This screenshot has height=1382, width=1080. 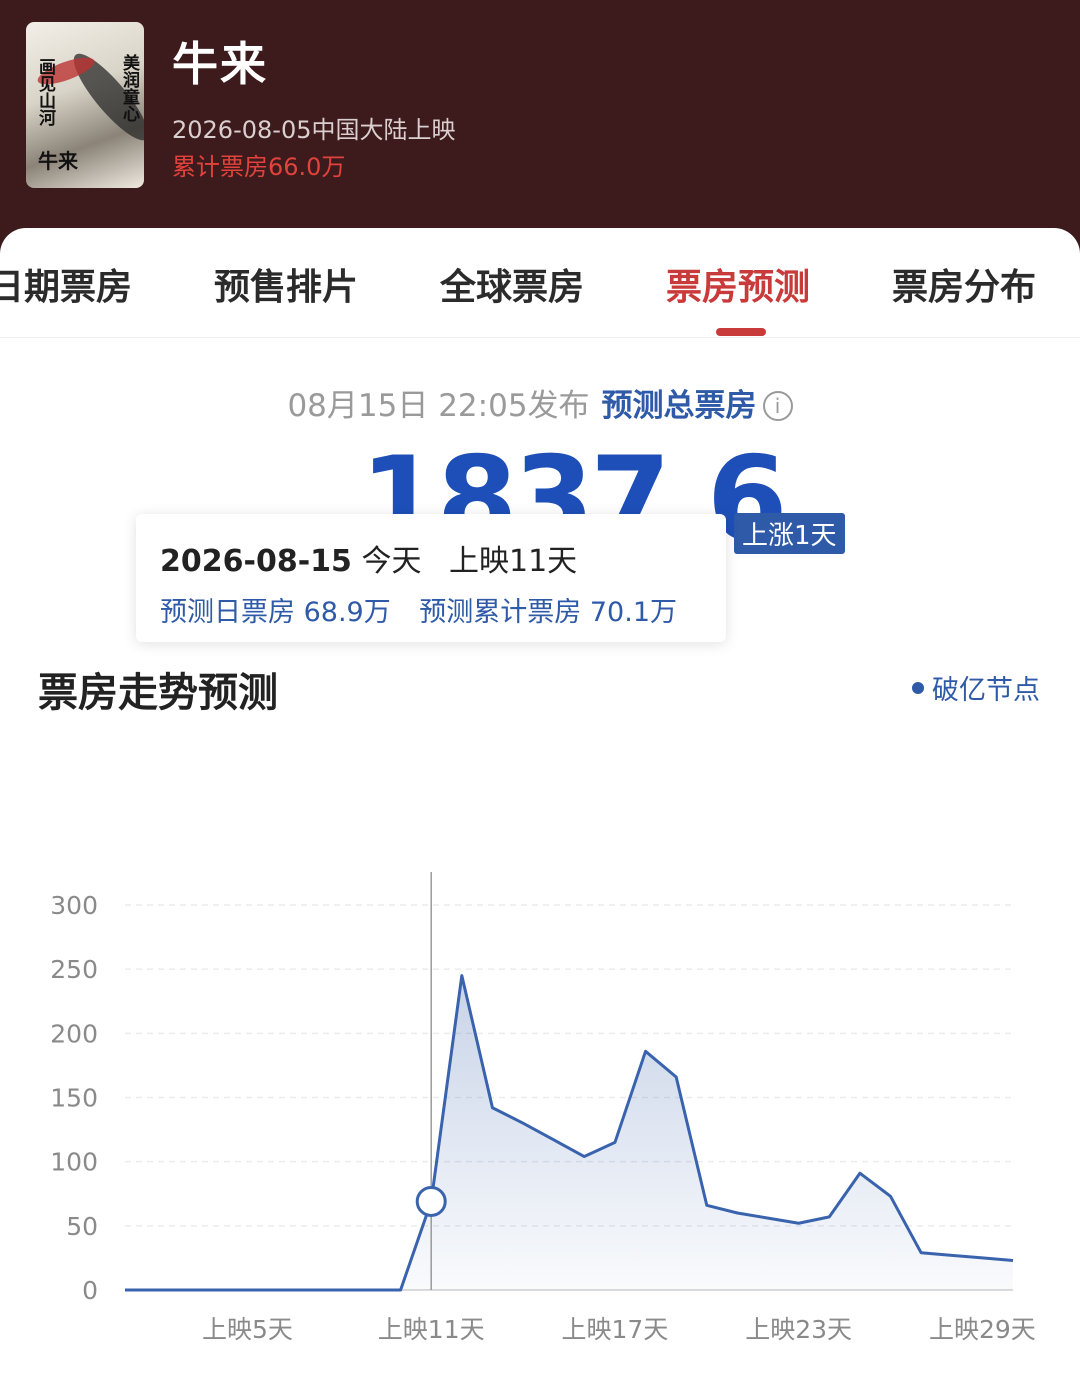 I want to click on y-tick-label: 0, so click(x=90, y=1290).